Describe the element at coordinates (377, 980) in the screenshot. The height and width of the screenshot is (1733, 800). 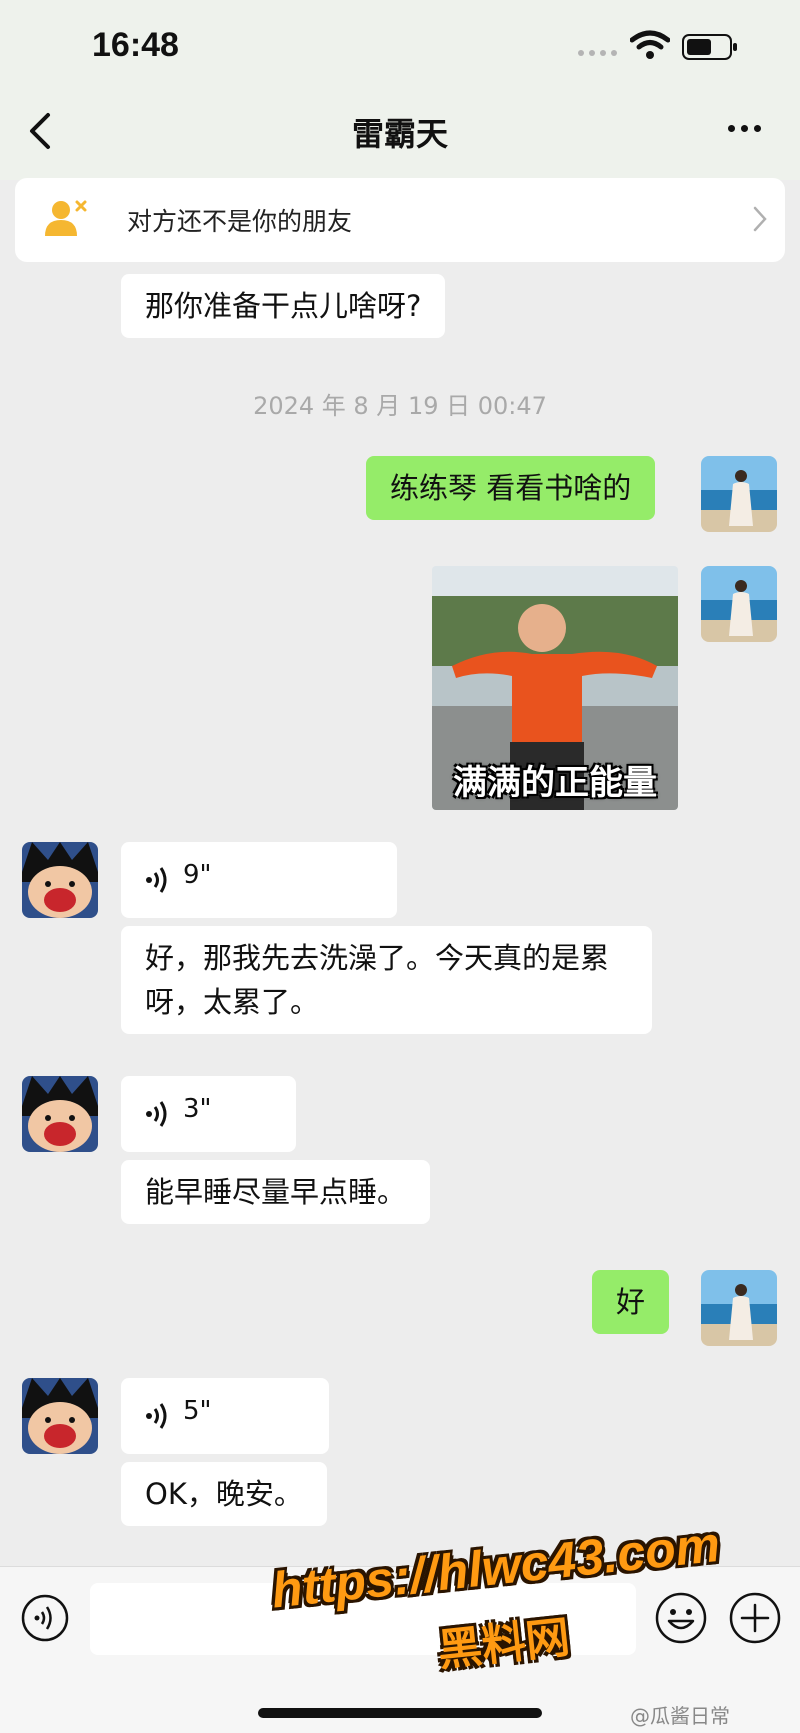
I see `message-text: 好，那我先去洗澡了。今天真的是累呀，太累了。` at that location.